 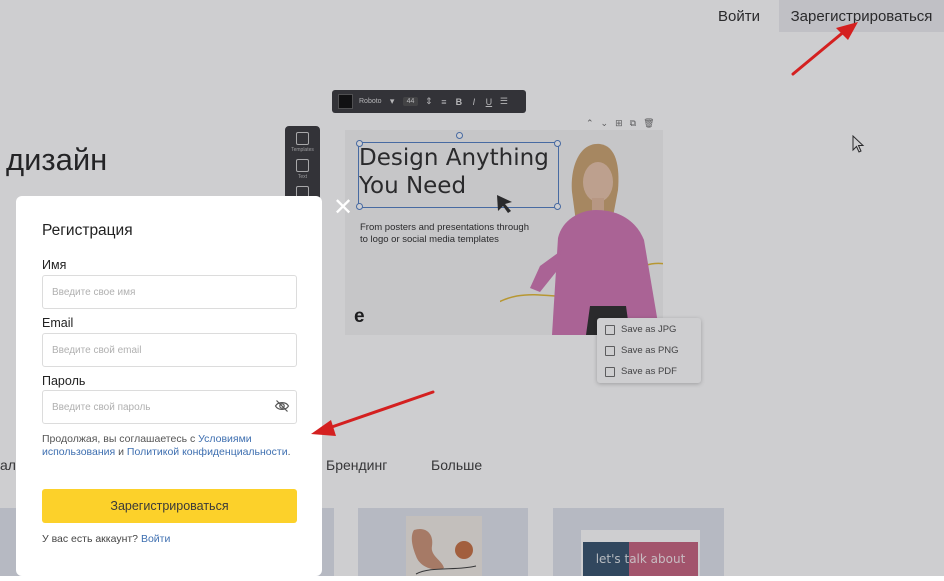 What do you see at coordinates (87, 230) in the screenshot?
I see `modal-title: Регистрация` at bounding box center [87, 230].